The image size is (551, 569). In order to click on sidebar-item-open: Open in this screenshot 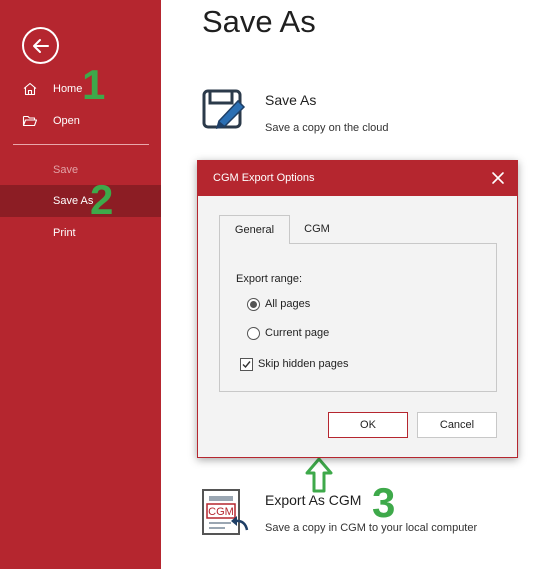, I will do `click(80, 121)`.